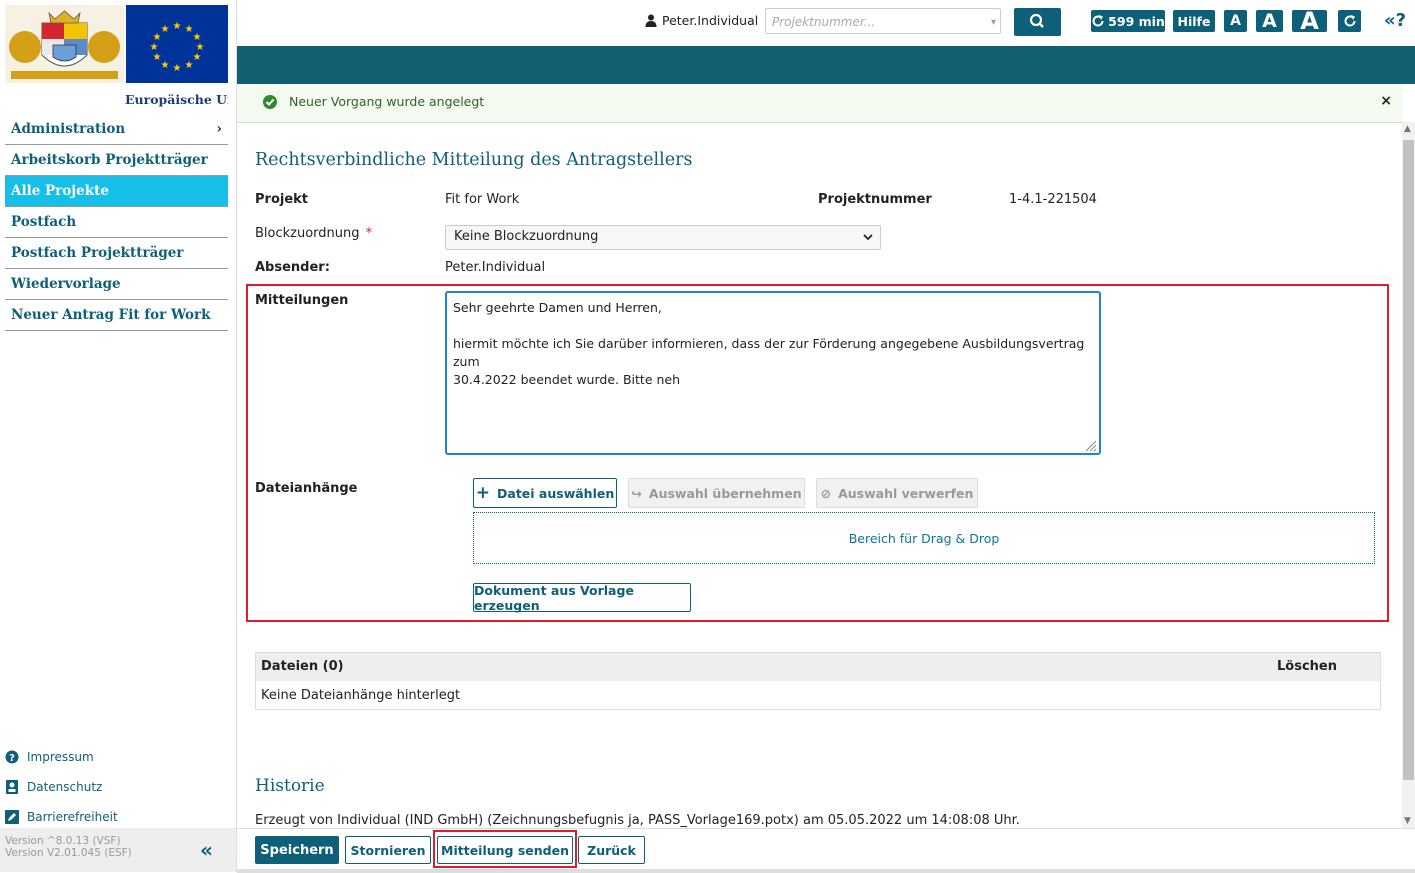 This screenshot has height=873, width=1415. Describe the element at coordinates (111, 315) in the screenshot. I see `sidebar-item-label: Neuer Antrag Fit for Work` at that location.